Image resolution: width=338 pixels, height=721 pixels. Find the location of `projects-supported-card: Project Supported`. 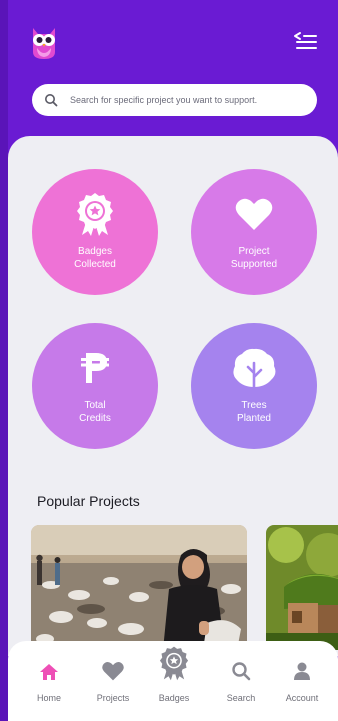

projects-supported-card: Project Supported is located at coordinates (254, 232).